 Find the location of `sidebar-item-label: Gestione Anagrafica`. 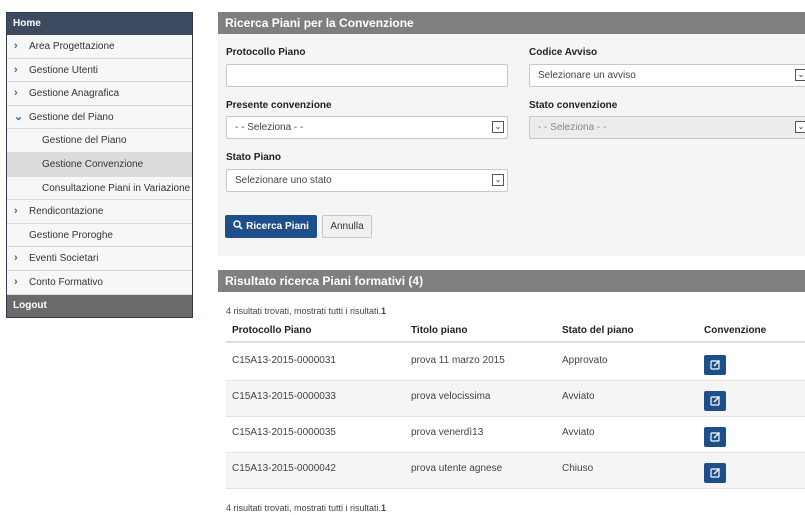

sidebar-item-label: Gestione Anagrafica is located at coordinates (74, 94).